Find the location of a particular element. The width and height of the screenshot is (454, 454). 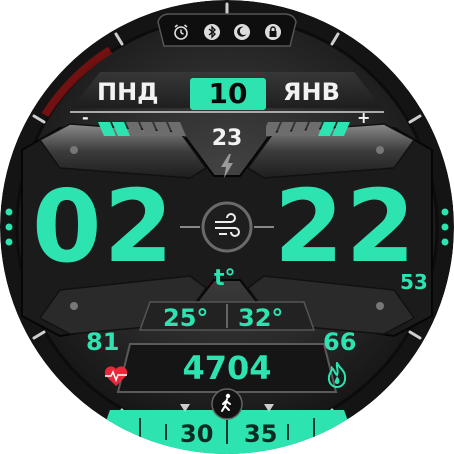

steps-value: 4704 is located at coordinates (227, 368).